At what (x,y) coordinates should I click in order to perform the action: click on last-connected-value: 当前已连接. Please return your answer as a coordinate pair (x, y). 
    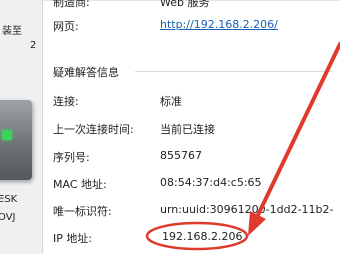
    Looking at the image, I should click on (187, 129).